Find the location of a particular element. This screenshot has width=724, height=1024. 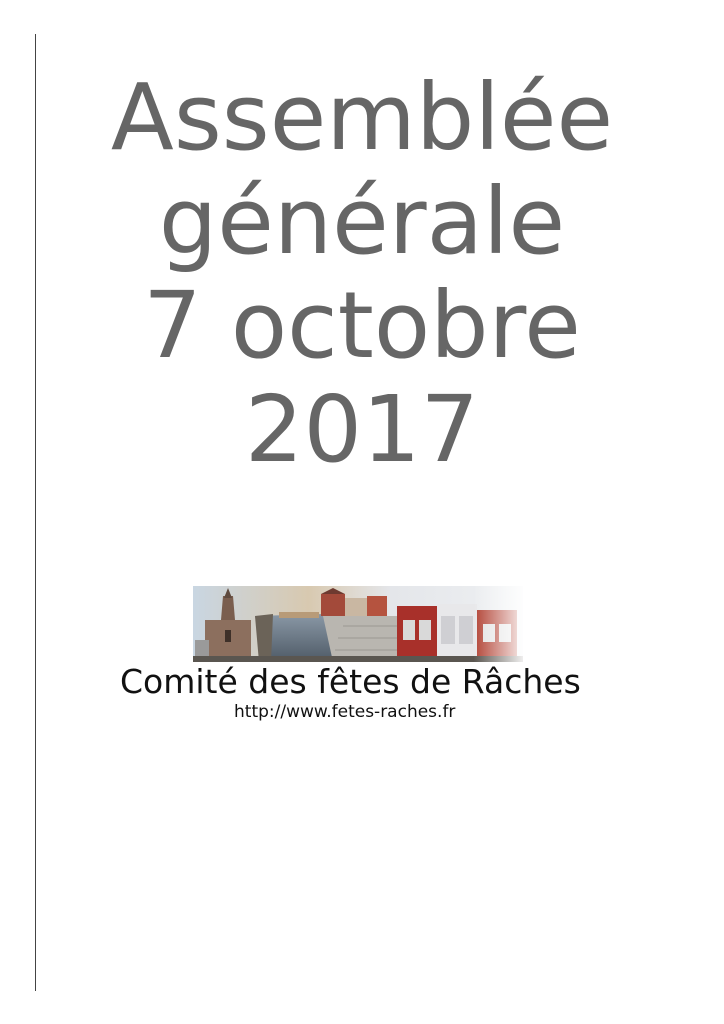

margin-rule is located at coordinates (35, 512).